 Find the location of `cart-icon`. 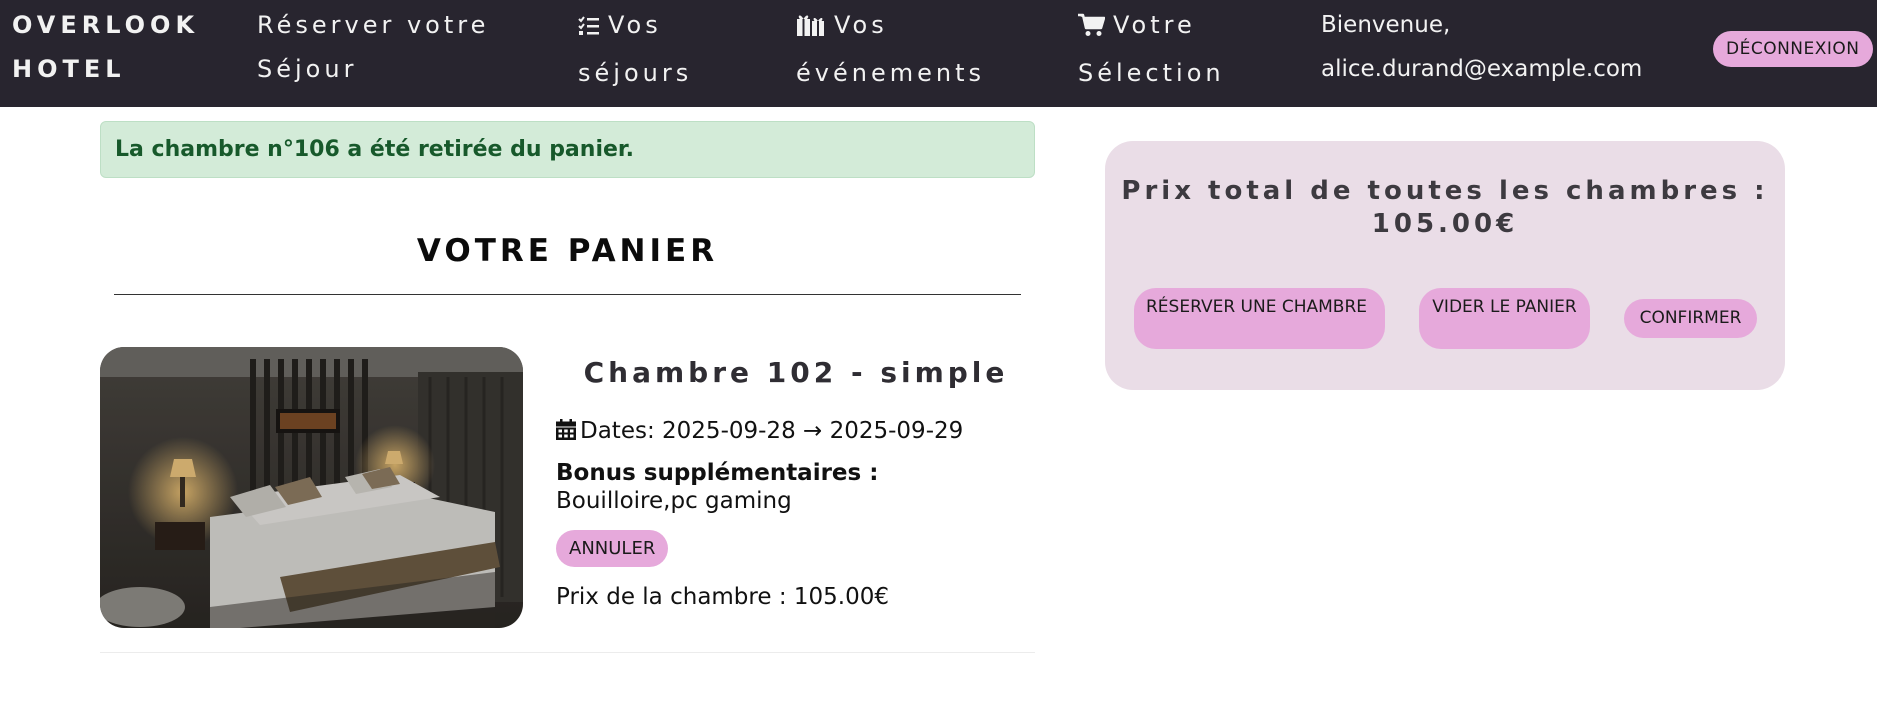

cart-icon is located at coordinates (1092, 29).